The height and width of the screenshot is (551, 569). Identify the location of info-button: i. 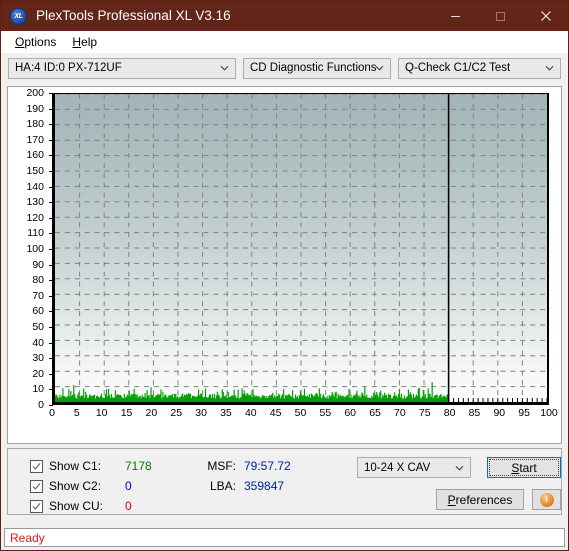
(546, 499).